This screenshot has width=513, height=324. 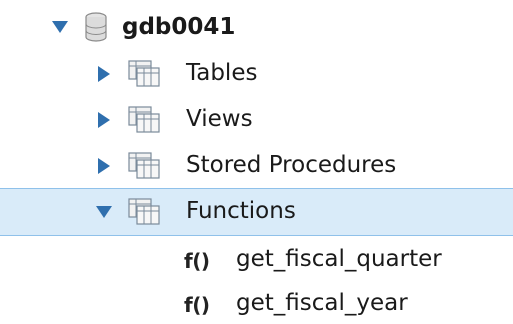 I want to click on expand-toggle-tables, so click(x=104, y=74).